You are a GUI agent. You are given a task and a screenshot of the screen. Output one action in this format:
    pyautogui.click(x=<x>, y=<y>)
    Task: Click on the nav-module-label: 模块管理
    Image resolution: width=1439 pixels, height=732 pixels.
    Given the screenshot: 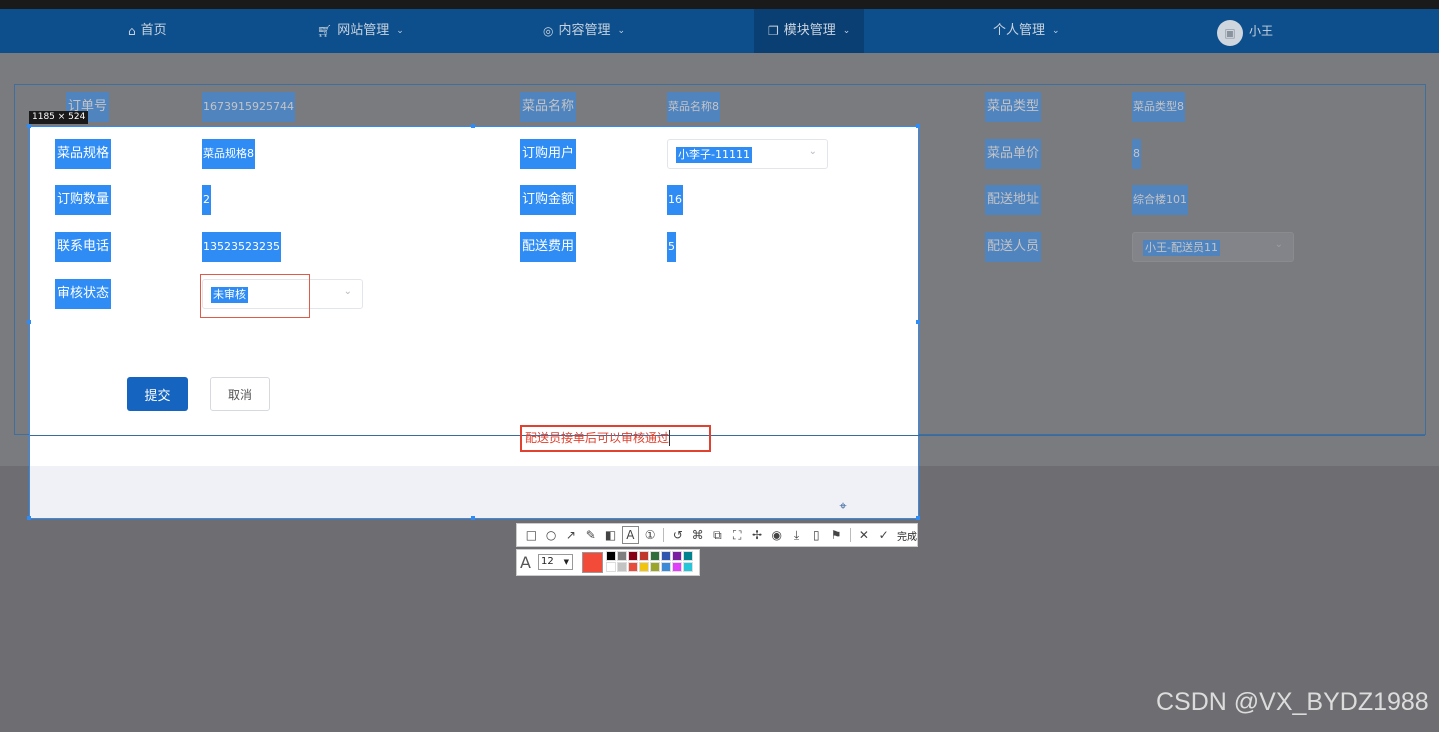 What is the action you would take?
    pyautogui.click(x=809, y=30)
    